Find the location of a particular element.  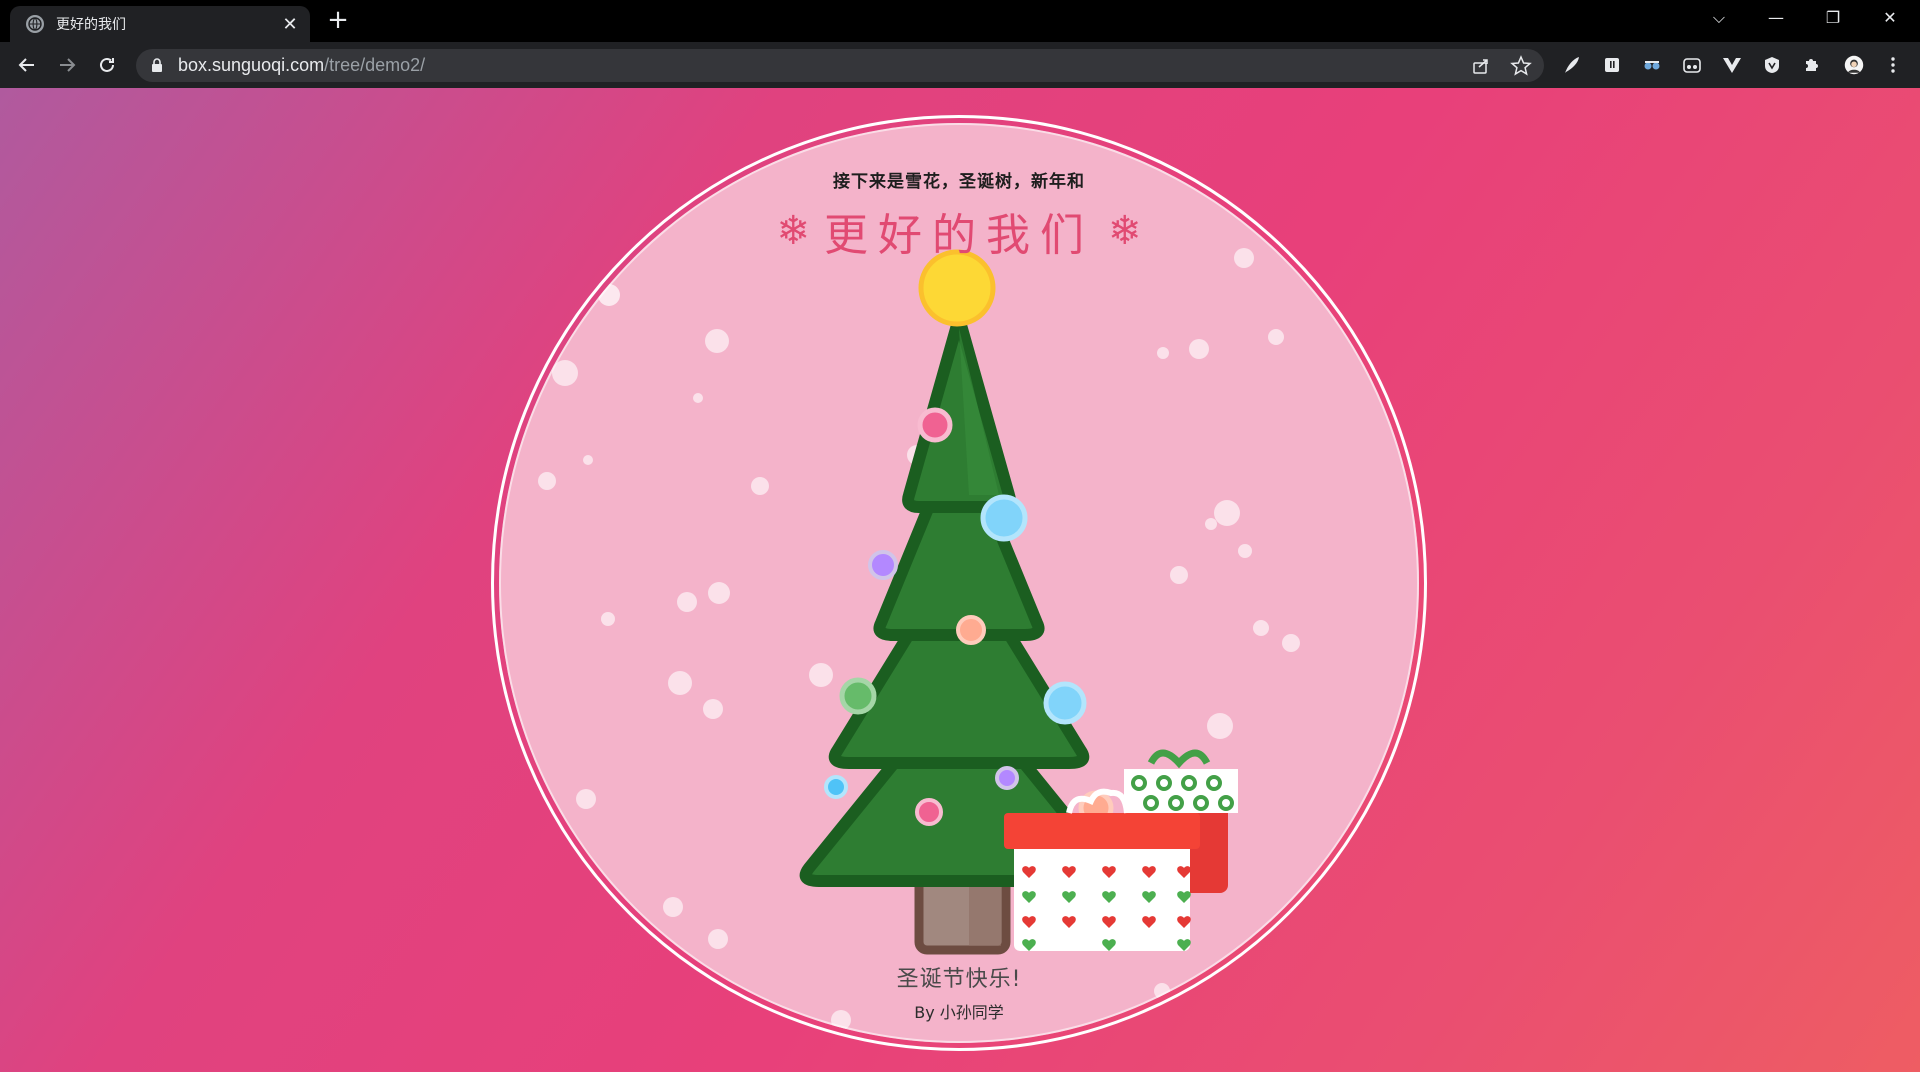

gift-back-bow is located at coordinates (1179, 759).